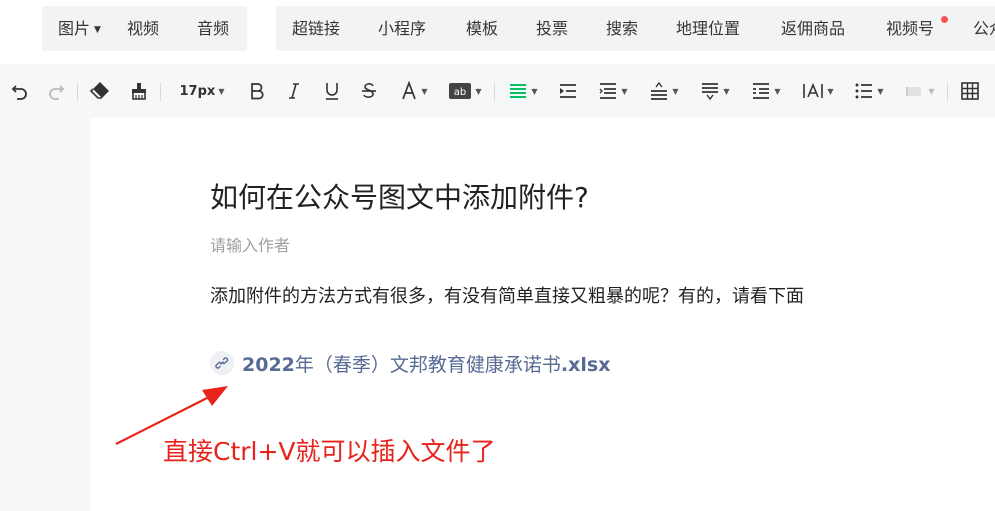  Describe the element at coordinates (268, 365) in the screenshot. I see `attachment-year: 2022` at that location.